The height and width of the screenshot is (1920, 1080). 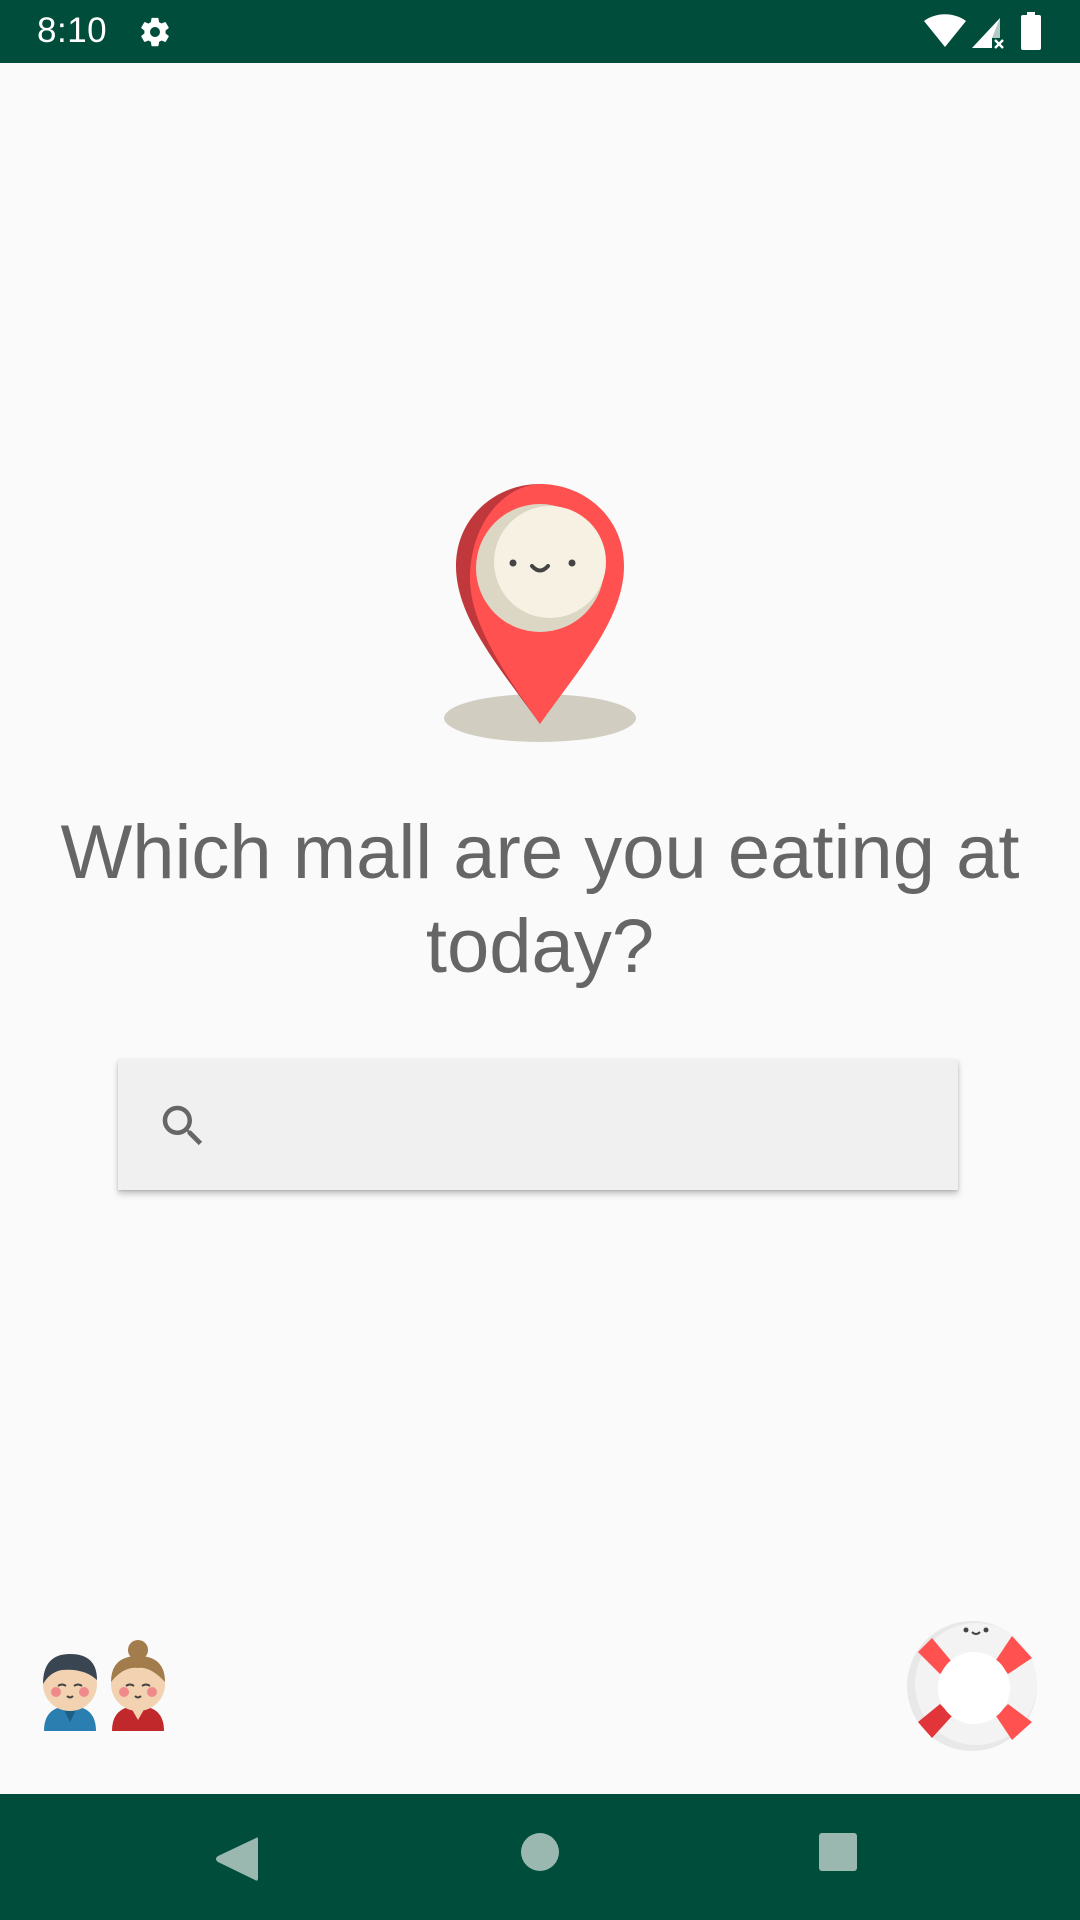 What do you see at coordinates (585, 1126) in the screenshot?
I see `search-input` at bounding box center [585, 1126].